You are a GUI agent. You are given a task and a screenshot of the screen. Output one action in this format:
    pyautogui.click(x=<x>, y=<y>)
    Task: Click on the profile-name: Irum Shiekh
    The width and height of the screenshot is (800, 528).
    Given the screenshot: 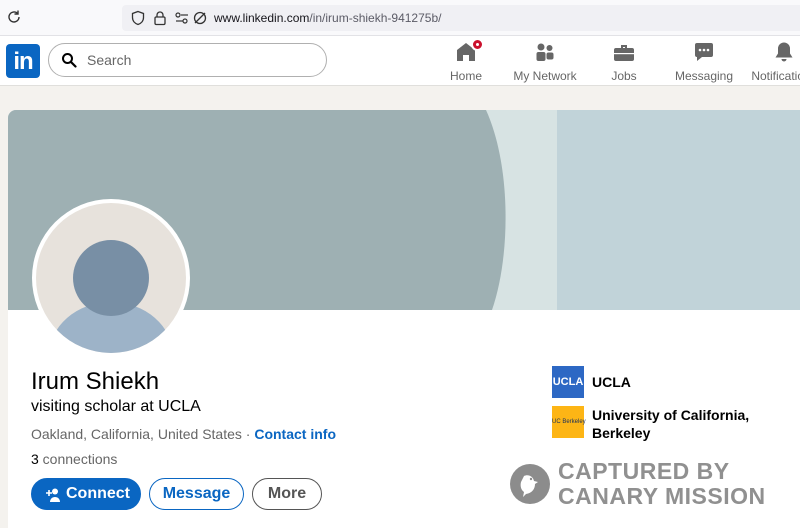 What is the action you would take?
    pyautogui.click(x=95, y=381)
    